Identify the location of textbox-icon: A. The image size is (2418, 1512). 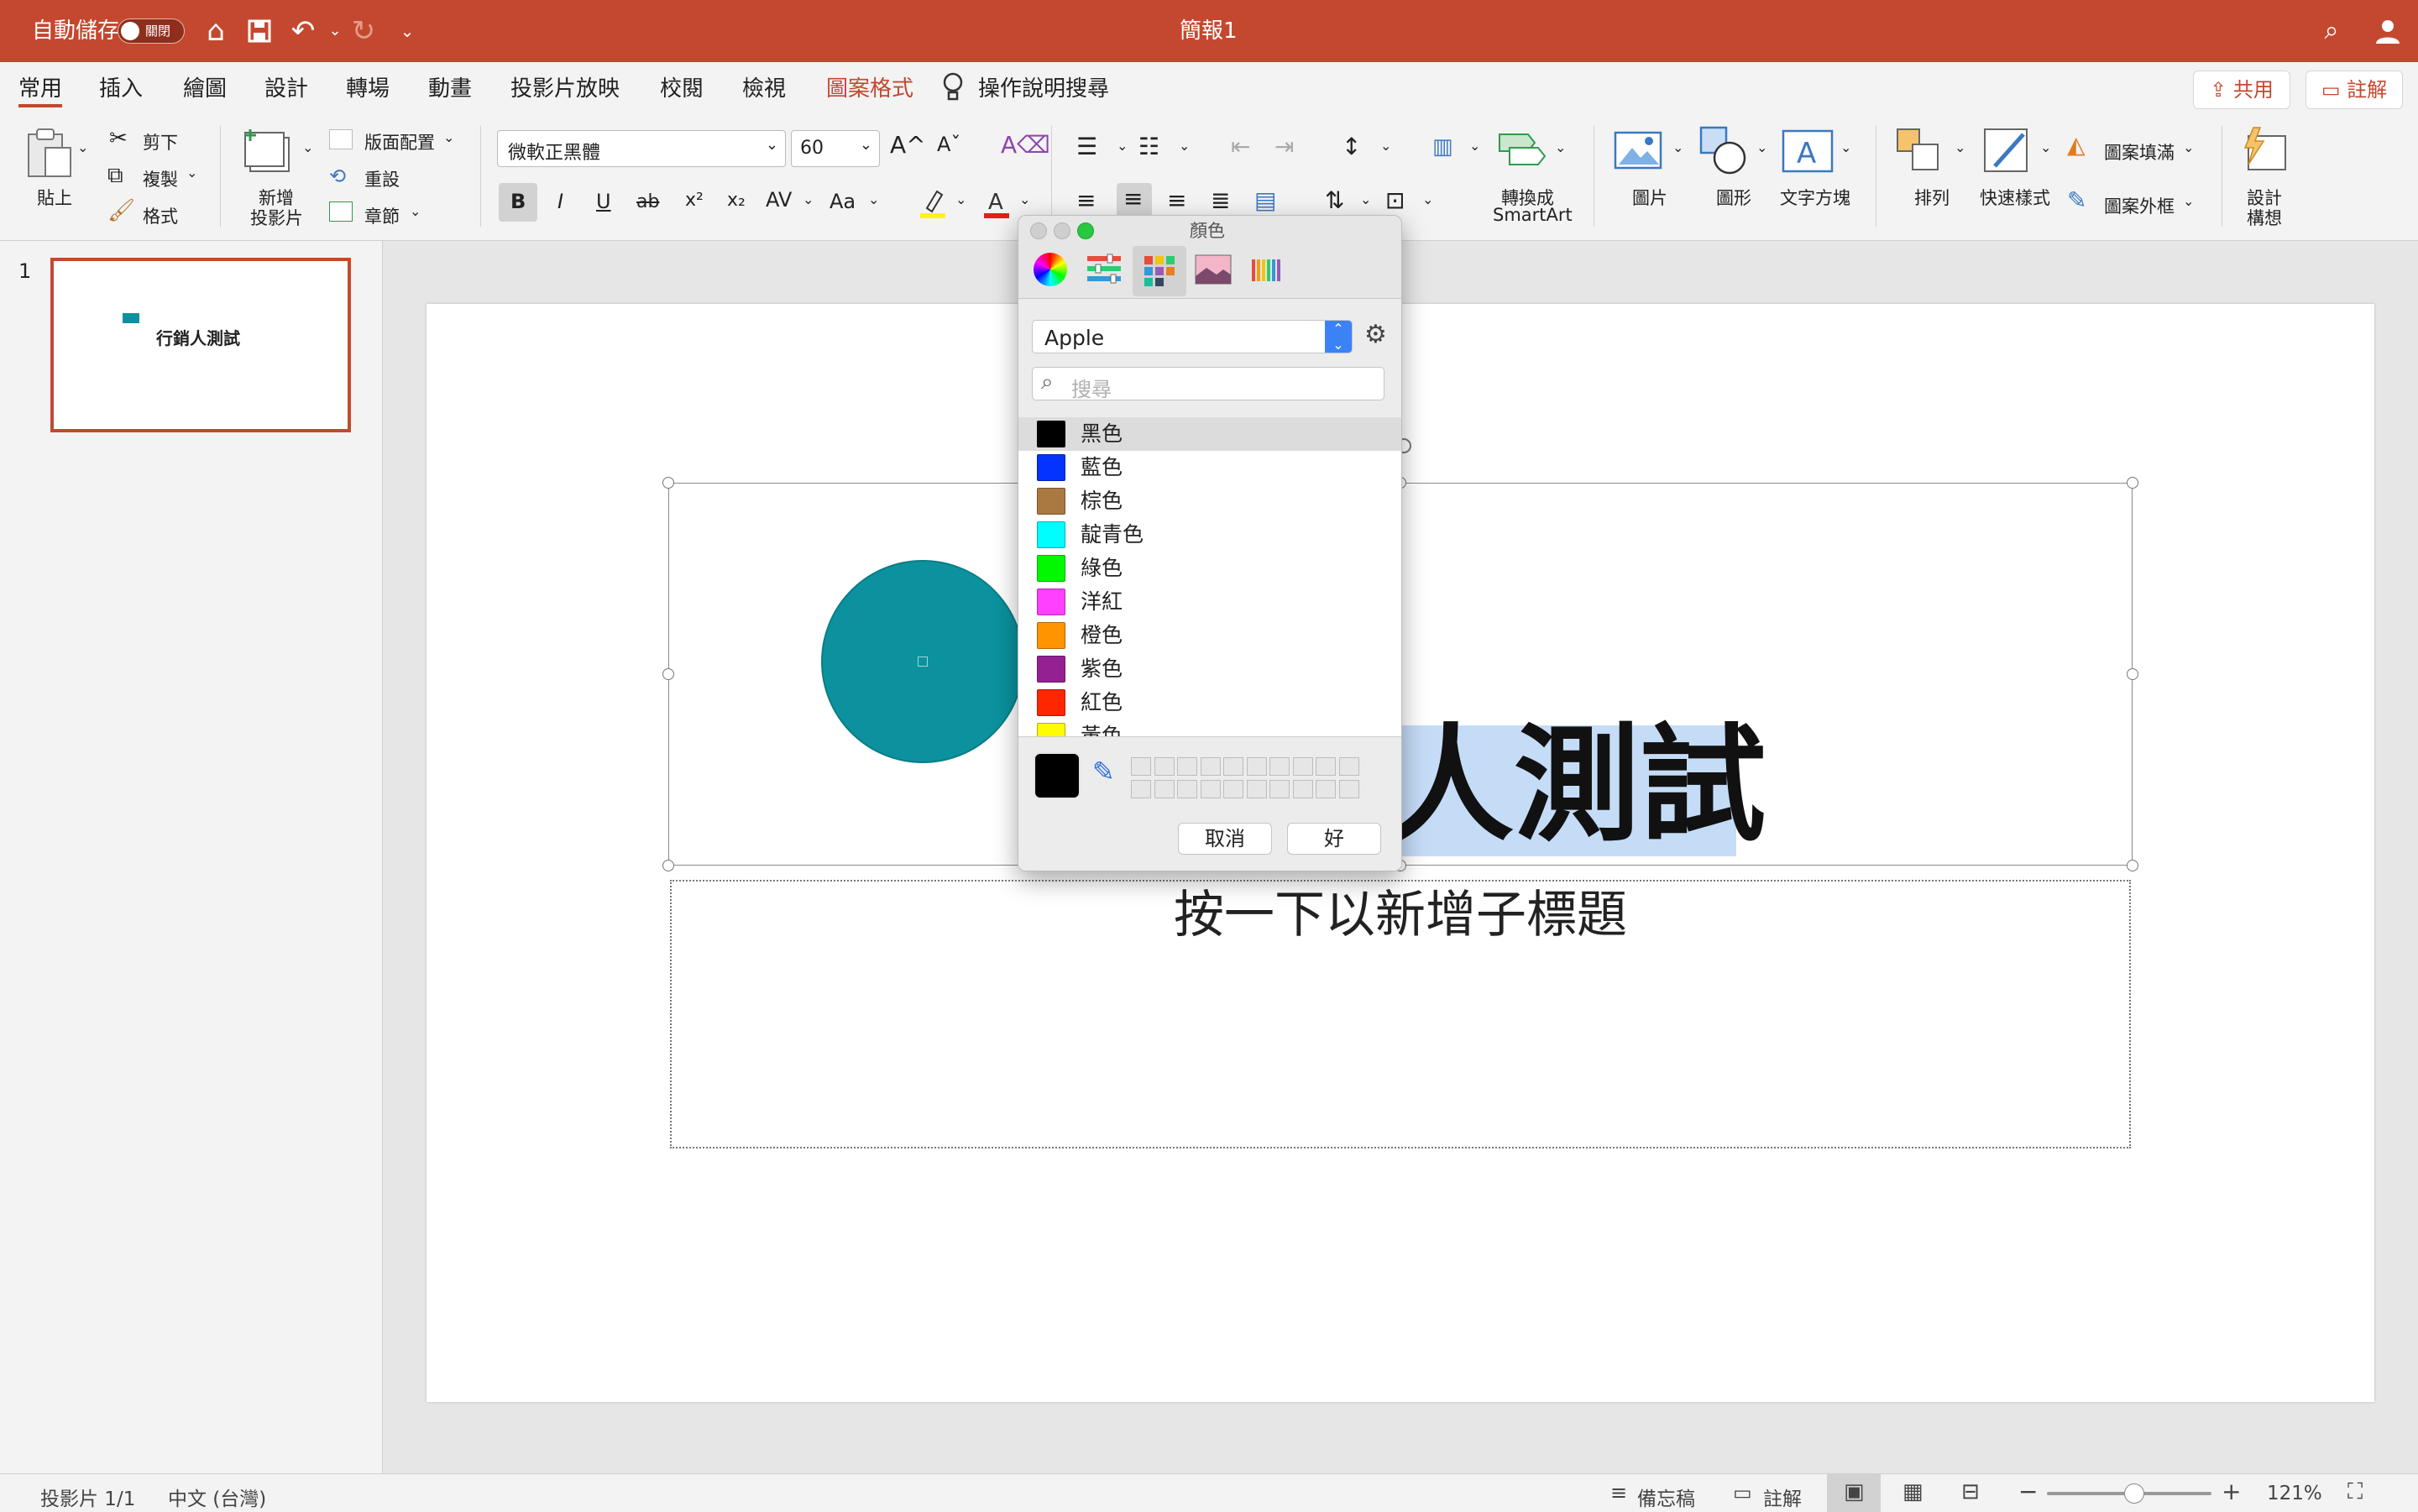
(1808, 151).